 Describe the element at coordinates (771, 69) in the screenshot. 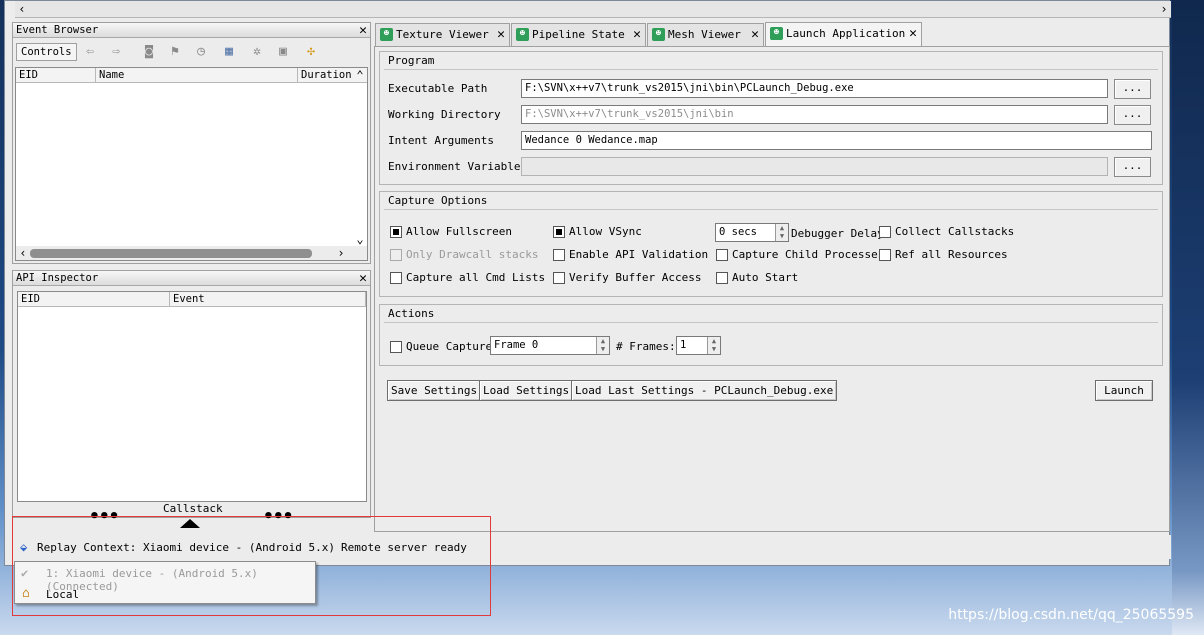

I see `divider` at that location.